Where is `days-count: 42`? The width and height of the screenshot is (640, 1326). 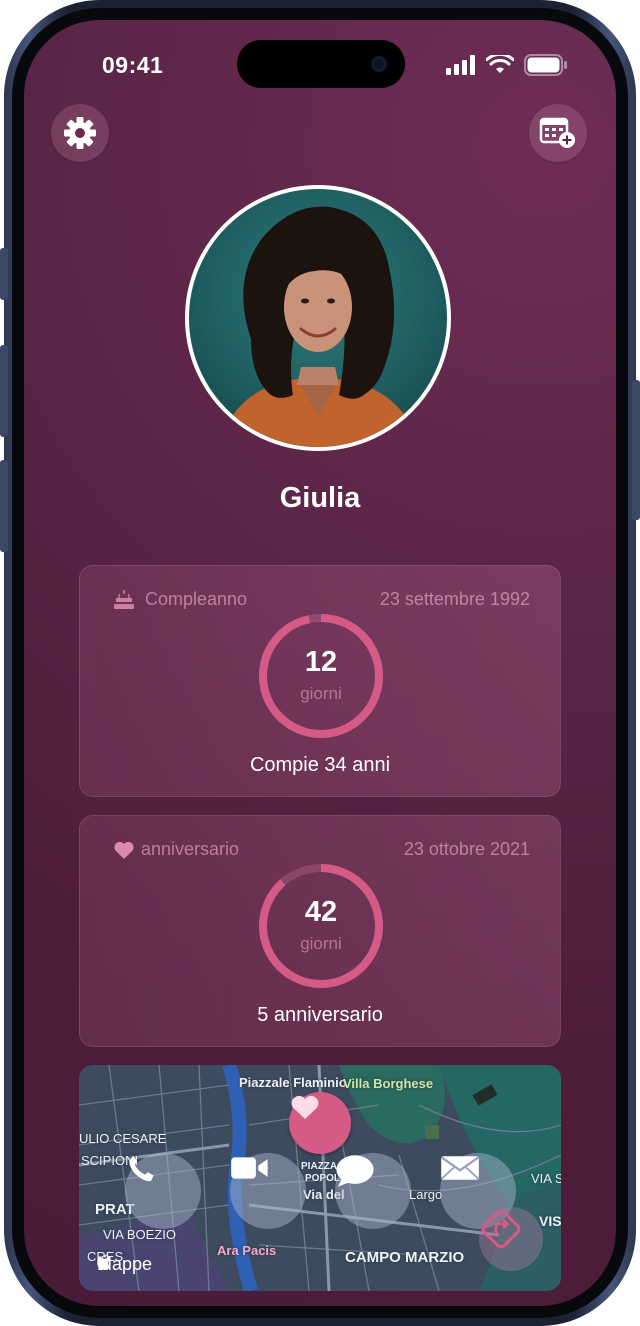
days-count: 42 is located at coordinates (321, 912).